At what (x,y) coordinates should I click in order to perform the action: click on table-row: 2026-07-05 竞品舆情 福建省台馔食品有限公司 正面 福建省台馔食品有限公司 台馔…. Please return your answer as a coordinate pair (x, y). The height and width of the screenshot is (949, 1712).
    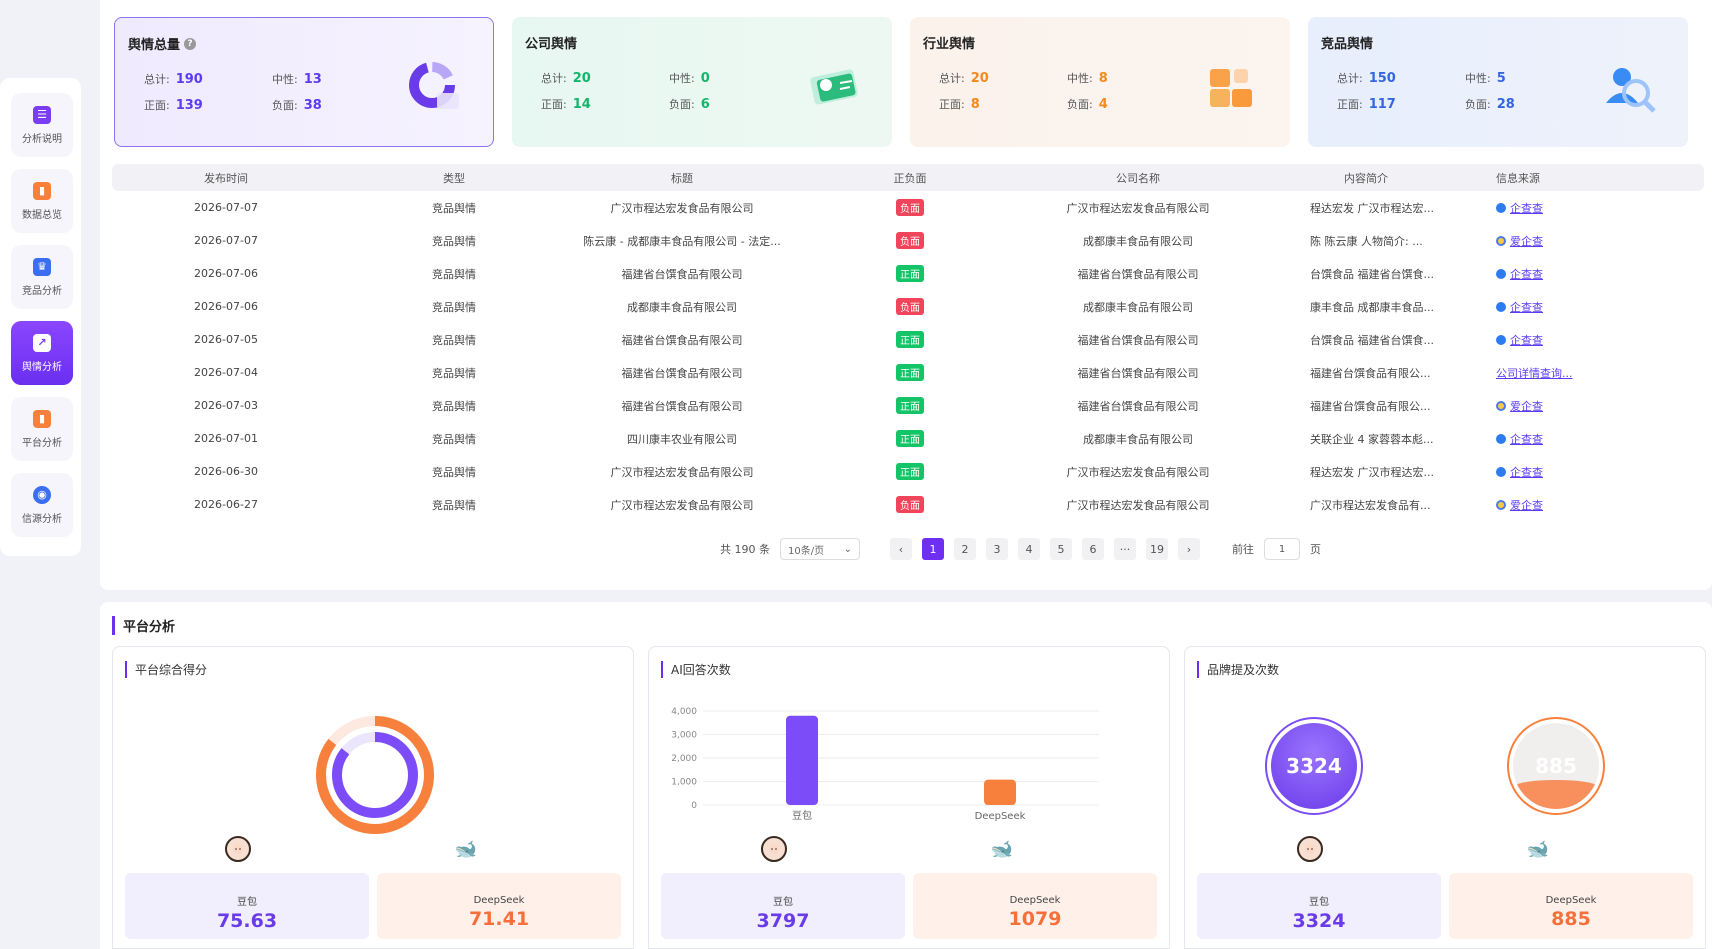
    Looking at the image, I should click on (908, 339).